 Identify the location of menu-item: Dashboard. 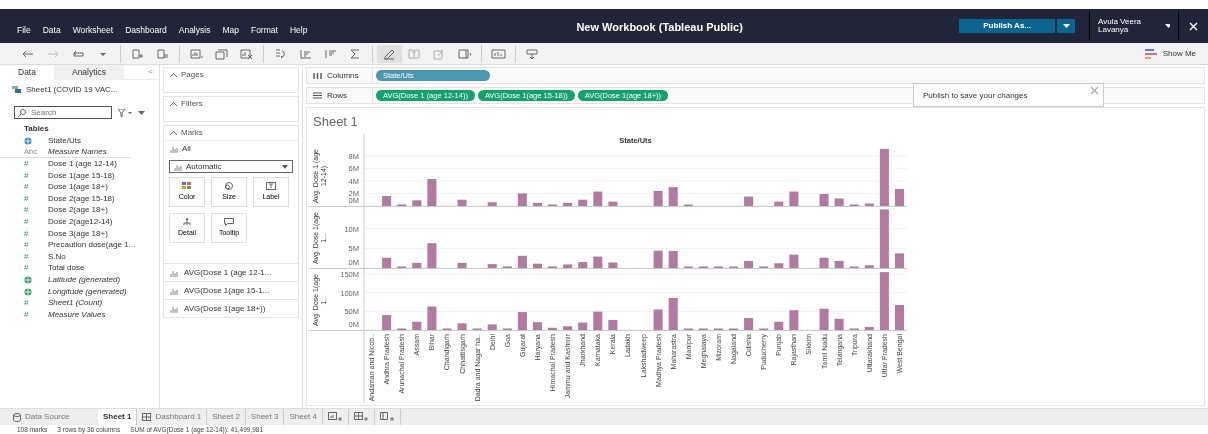
(146, 30).